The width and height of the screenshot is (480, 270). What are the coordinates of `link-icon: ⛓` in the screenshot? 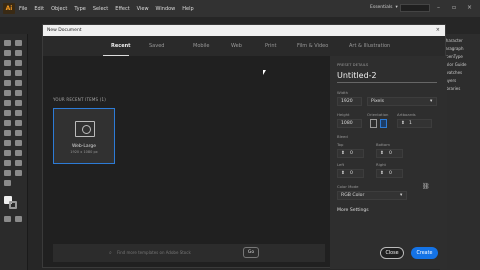 It's located at (426, 186).